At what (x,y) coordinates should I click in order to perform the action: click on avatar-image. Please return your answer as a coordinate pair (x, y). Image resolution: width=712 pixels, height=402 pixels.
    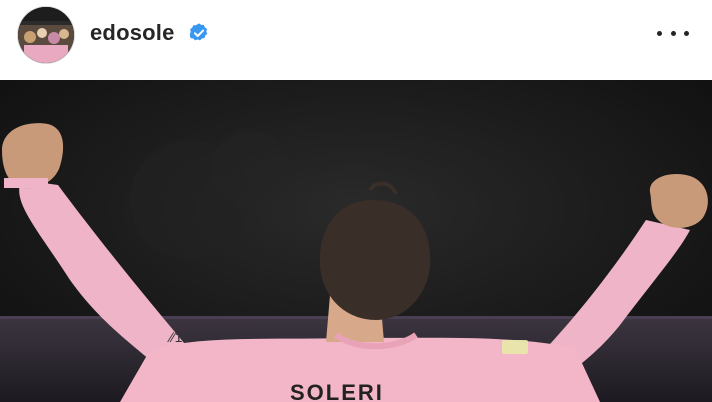
    Looking at the image, I should click on (46, 35).